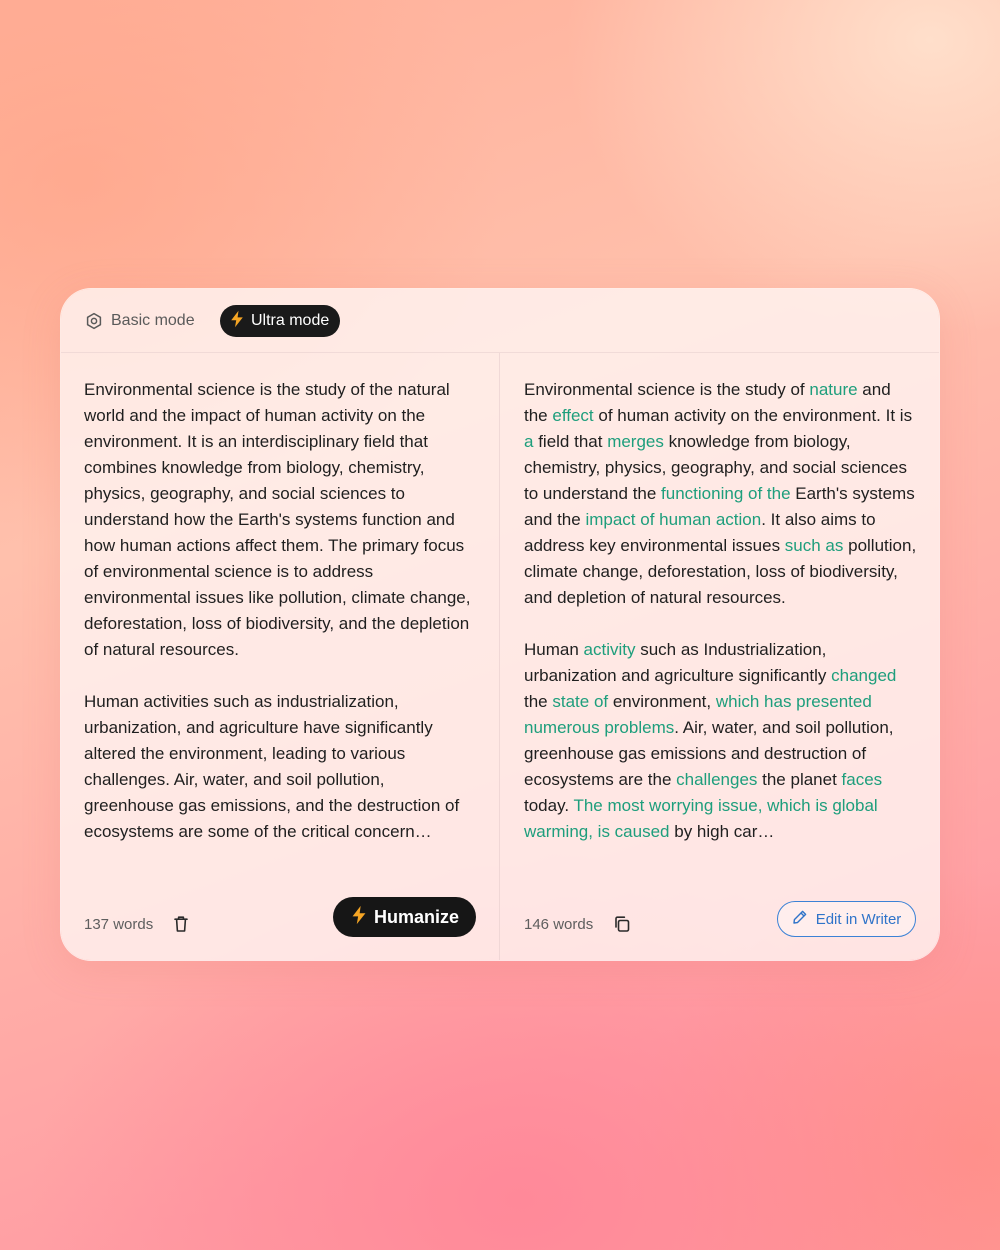 The height and width of the screenshot is (1250, 1000). I want to click on clear-text-button, so click(181, 926).